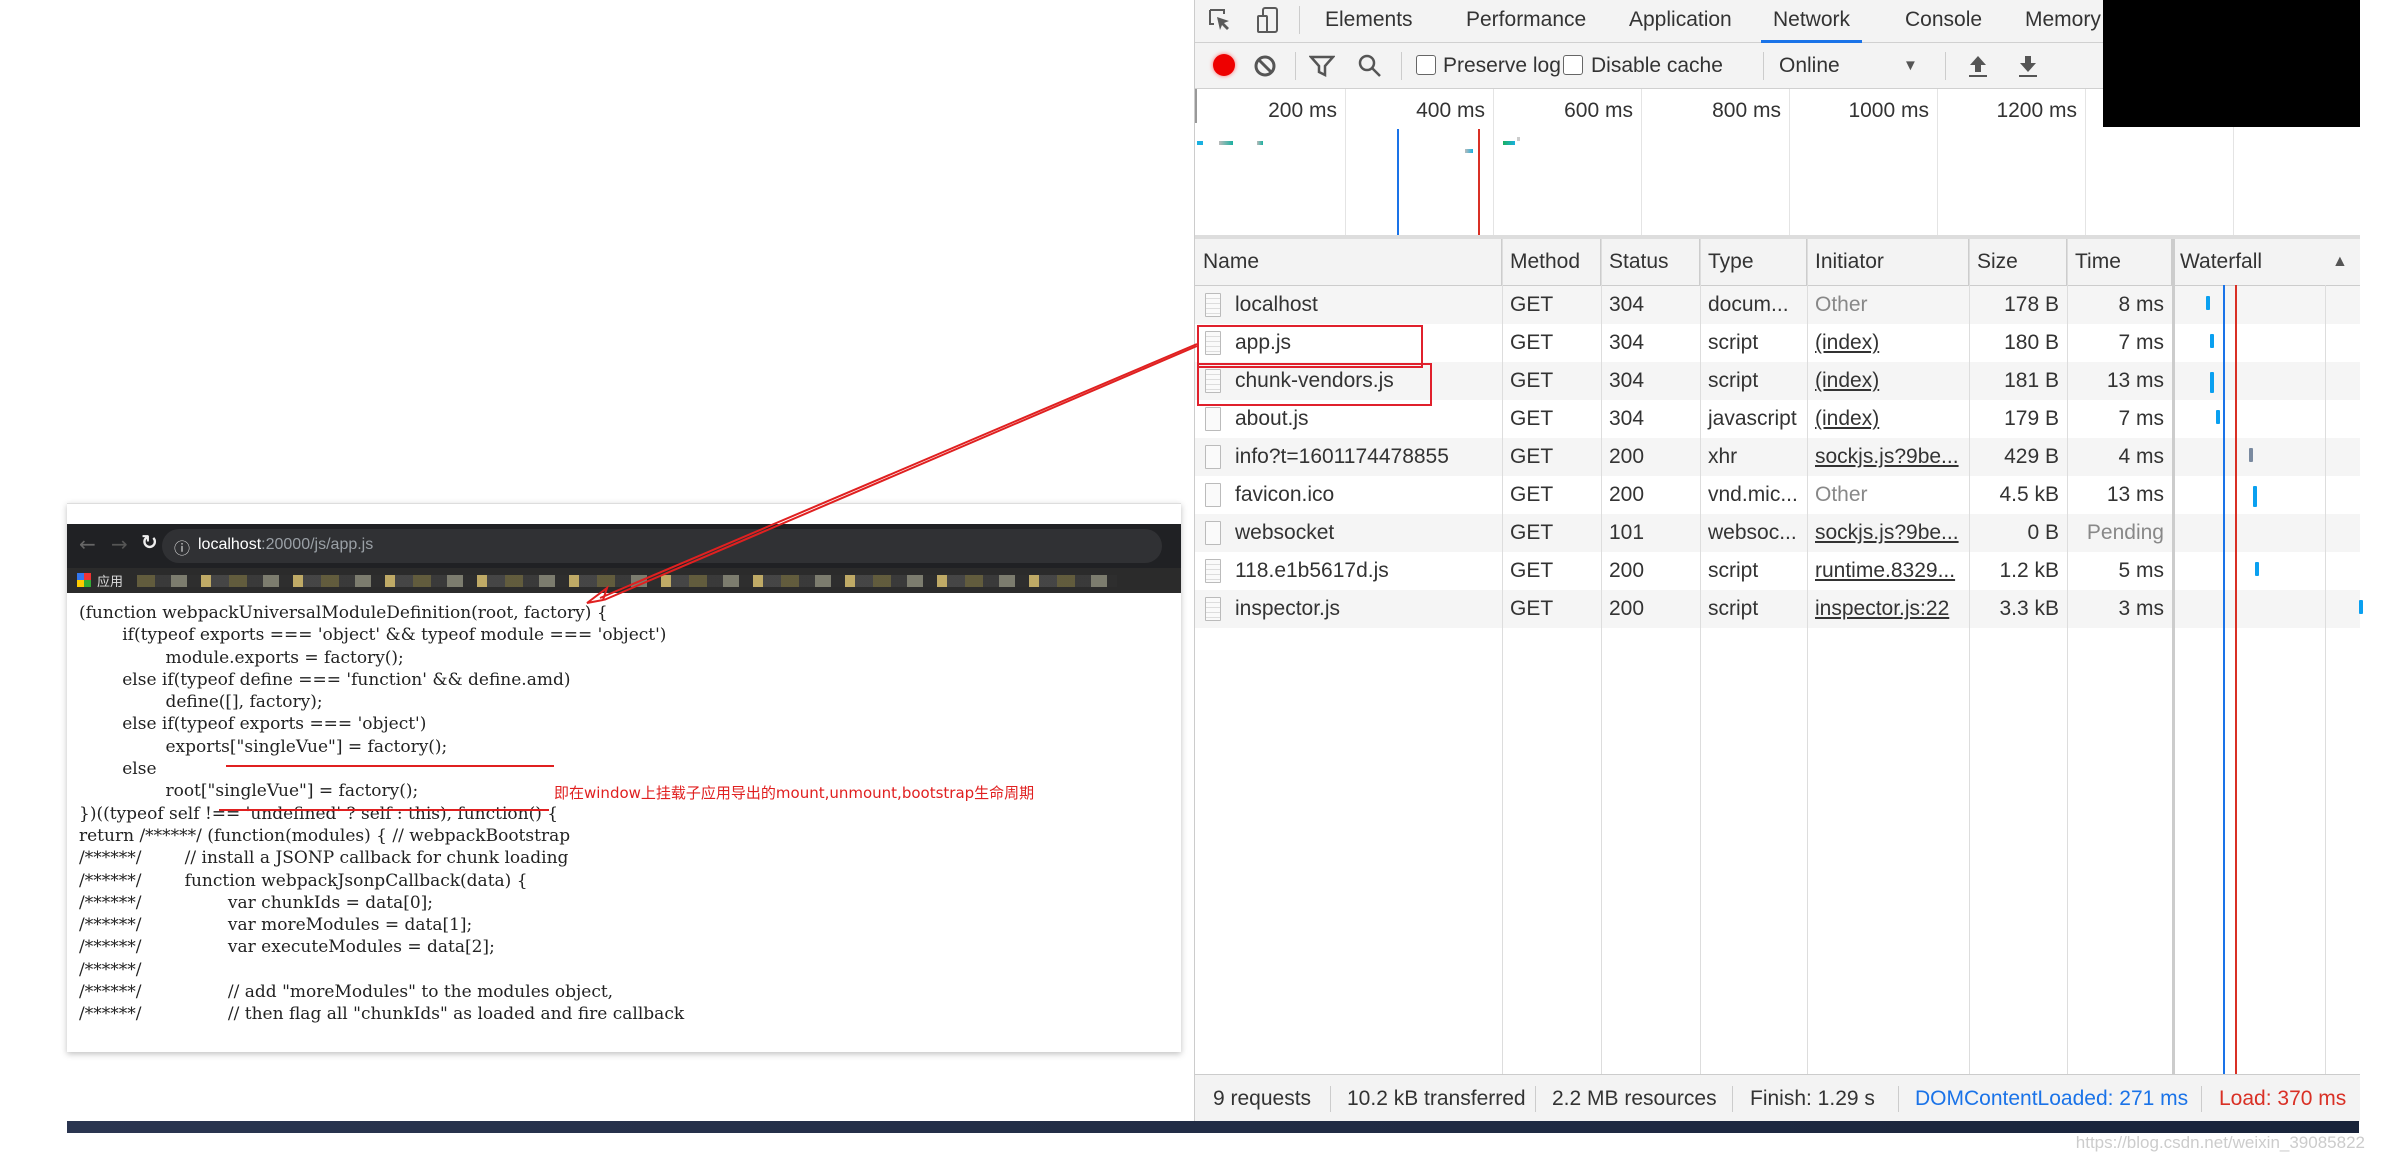 The width and height of the screenshot is (2383, 1163). What do you see at coordinates (597, 594) in the screenshot?
I see `arrow-head` at bounding box center [597, 594].